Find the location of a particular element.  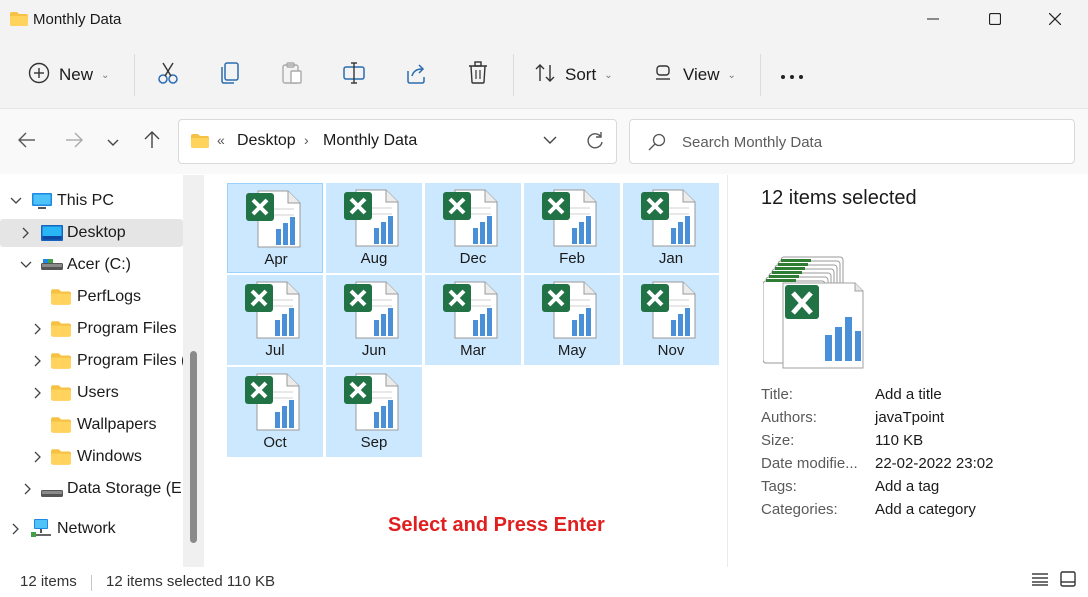

sidebar-item-wallpapers: Wallpapers is located at coordinates (91, 425).